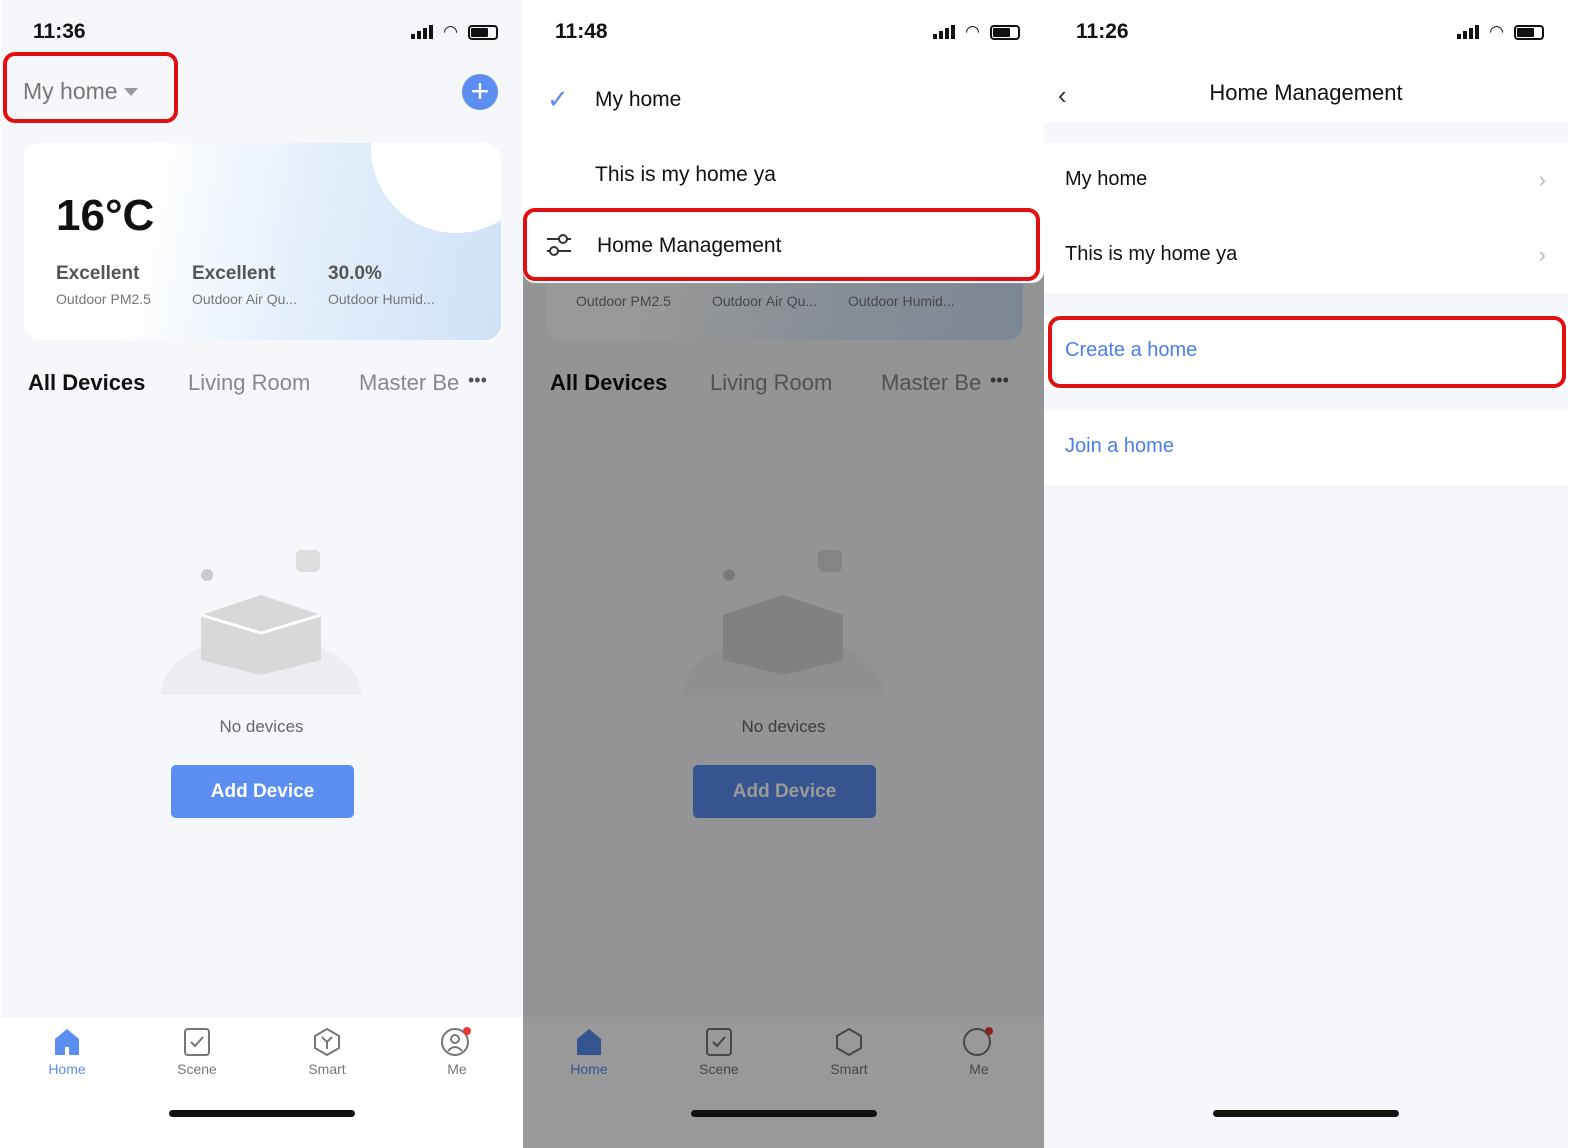 The height and width of the screenshot is (1148, 1596). I want to click on tab-home: Home, so click(67, 1052).